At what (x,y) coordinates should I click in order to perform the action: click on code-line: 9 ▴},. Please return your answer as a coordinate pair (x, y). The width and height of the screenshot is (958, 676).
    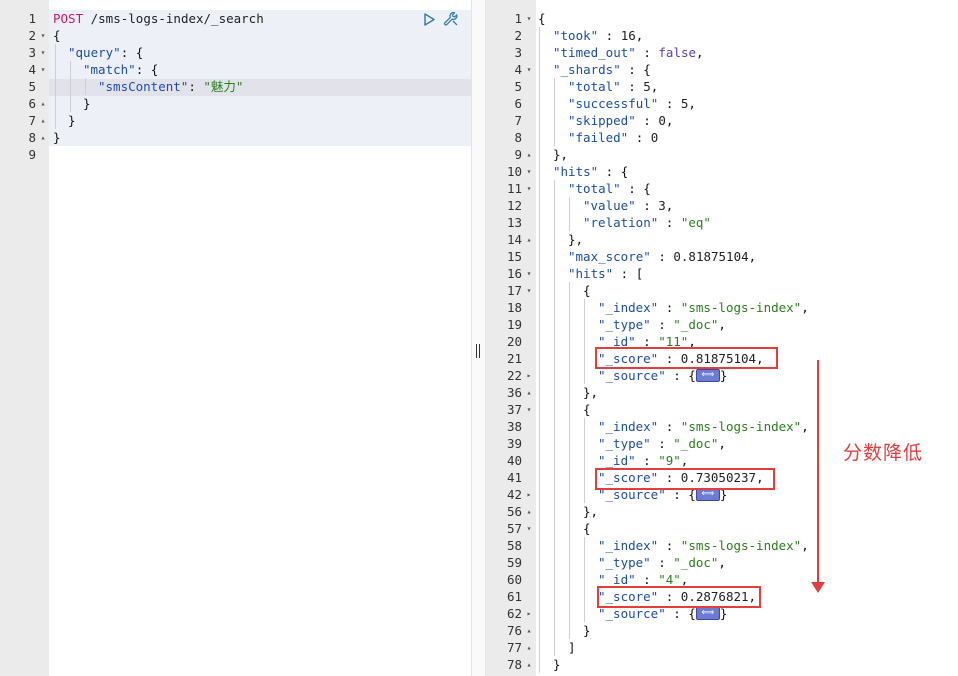
    Looking at the image, I should click on (722, 154).